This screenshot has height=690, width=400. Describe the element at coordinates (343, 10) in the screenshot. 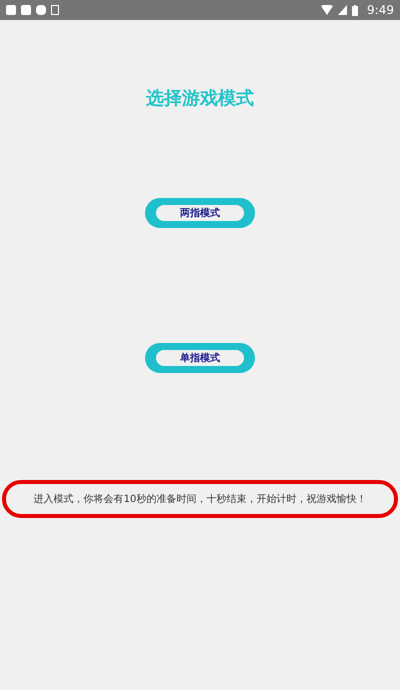

I see `signal-icon` at that location.